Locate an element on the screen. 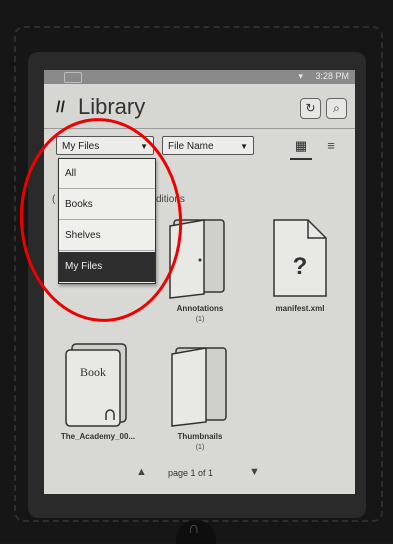 The height and width of the screenshot is (544, 393). grid-view-button: ▦ is located at coordinates (301, 147).